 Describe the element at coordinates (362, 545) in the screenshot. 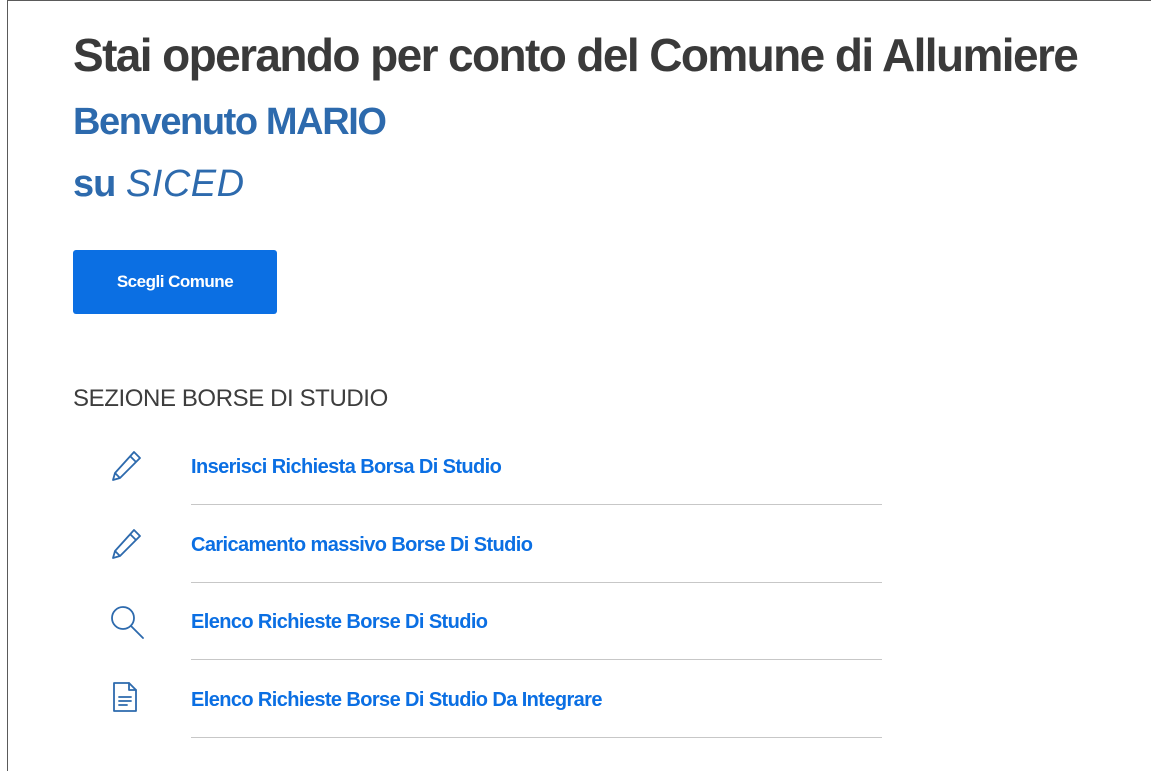

I see `menu-link-bulk-upload: Caricamento massivo Borse Di Studio` at that location.